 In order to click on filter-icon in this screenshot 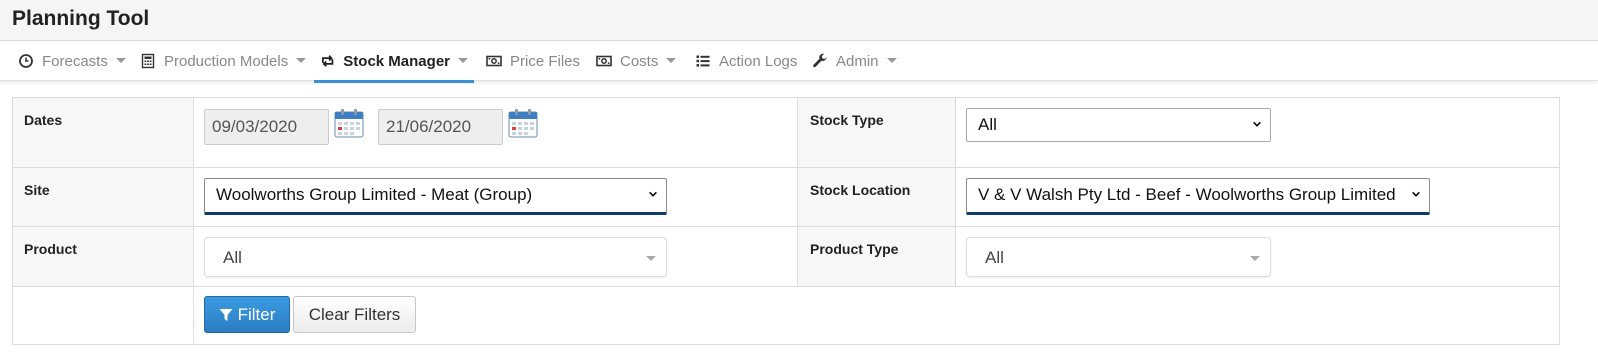, I will do `click(226, 314)`.